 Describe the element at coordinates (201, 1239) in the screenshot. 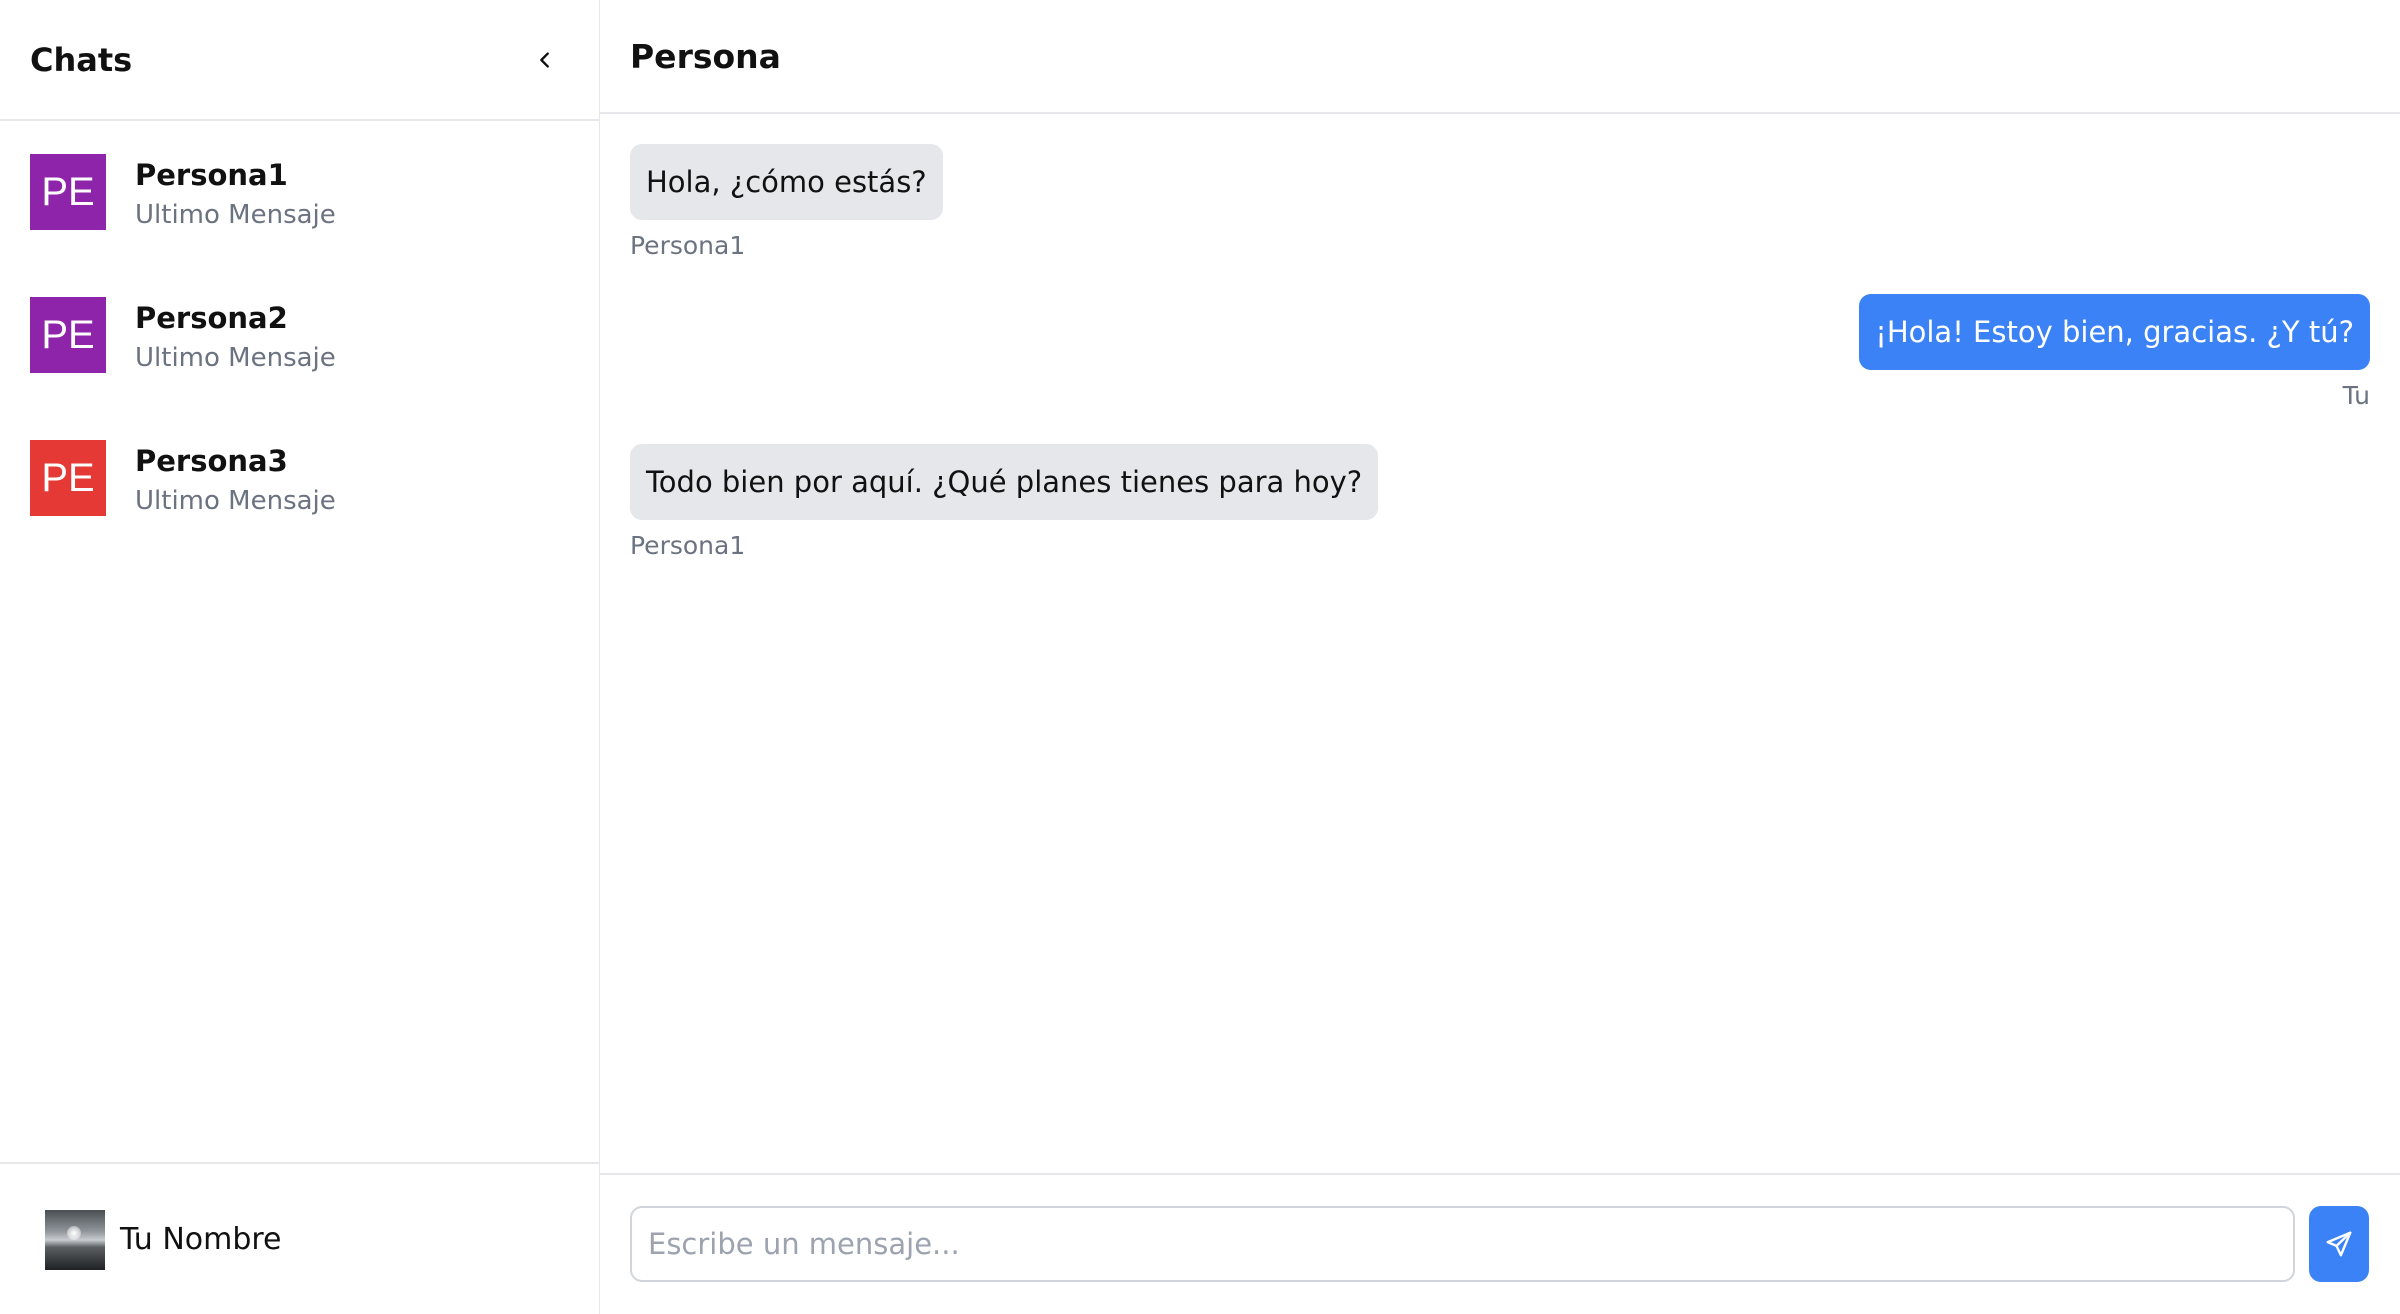

I see `user-name: Tu Nombre` at that location.